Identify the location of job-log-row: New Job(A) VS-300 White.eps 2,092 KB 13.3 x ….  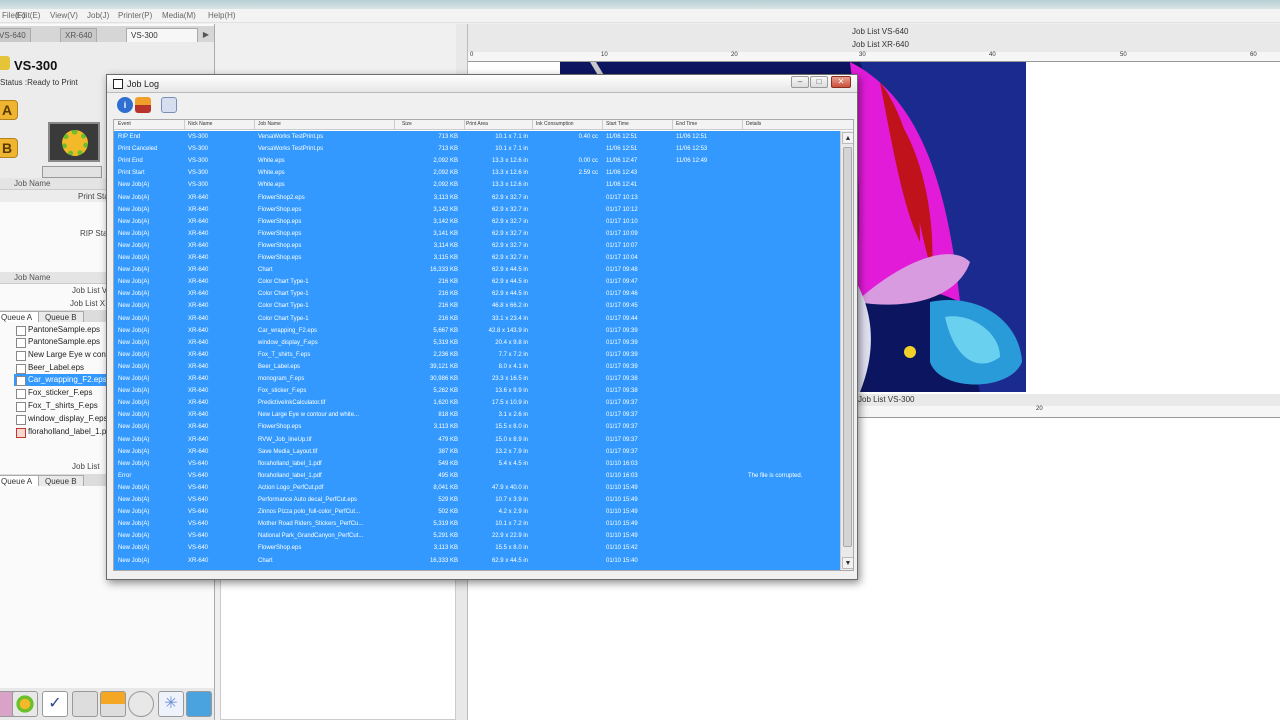
(477, 185).